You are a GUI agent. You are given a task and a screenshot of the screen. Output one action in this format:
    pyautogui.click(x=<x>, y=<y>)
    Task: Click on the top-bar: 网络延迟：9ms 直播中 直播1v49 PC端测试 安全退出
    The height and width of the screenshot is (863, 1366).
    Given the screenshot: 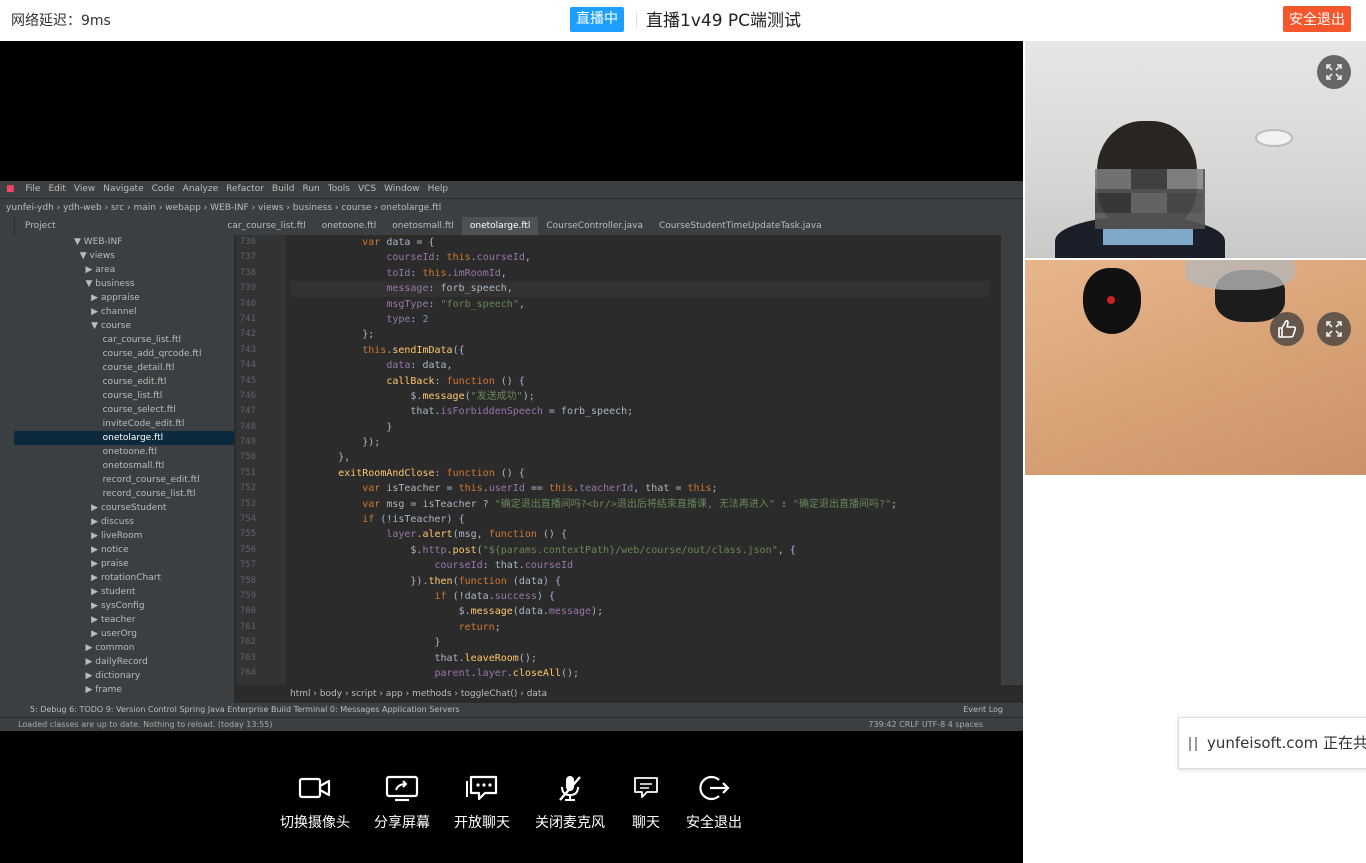 What is the action you would take?
    pyautogui.click(x=683, y=20)
    